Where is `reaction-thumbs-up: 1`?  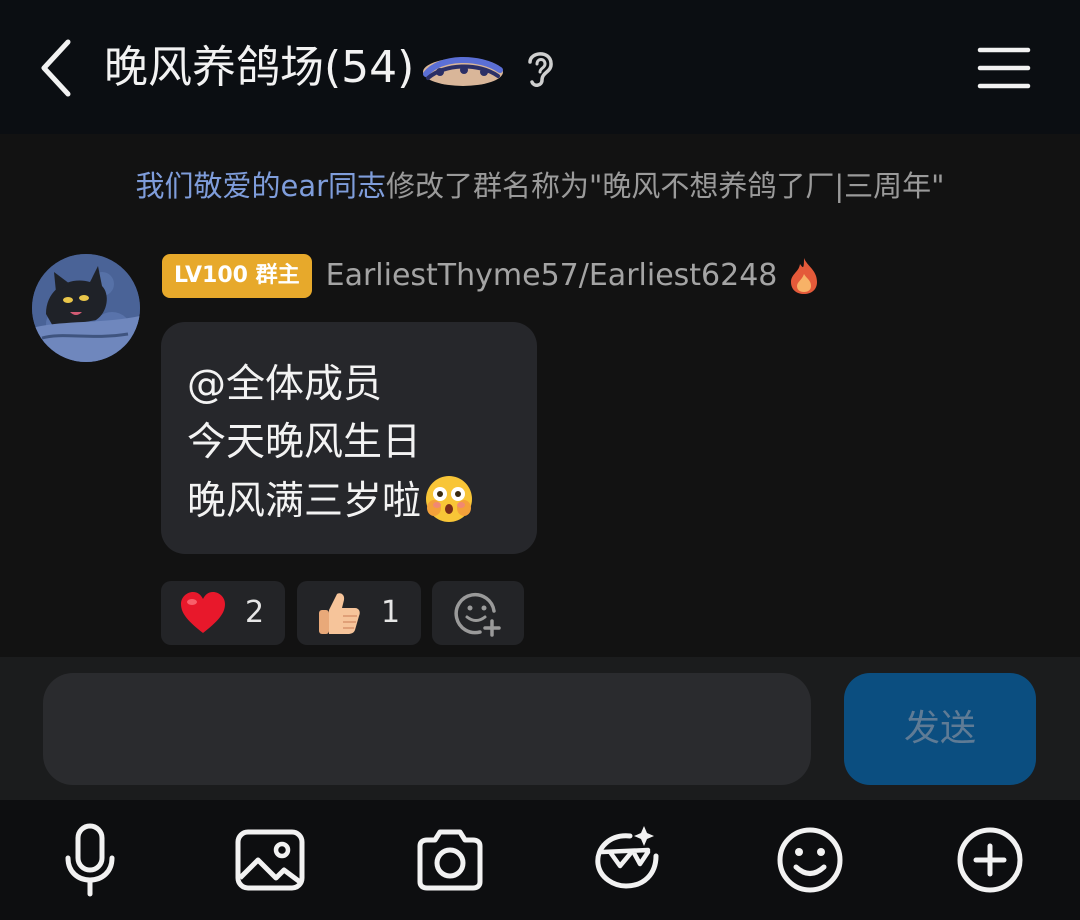 reaction-thumbs-up: 1 is located at coordinates (359, 613).